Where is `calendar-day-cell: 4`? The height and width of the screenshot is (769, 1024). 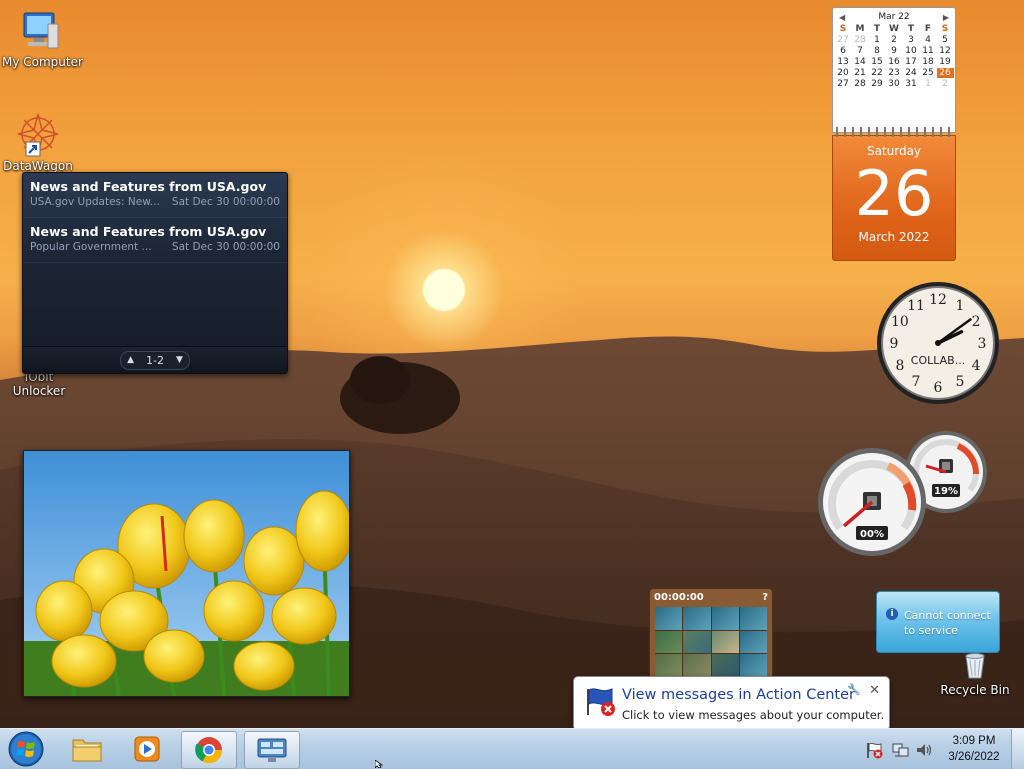 calendar-day-cell: 4 is located at coordinates (928, 40).